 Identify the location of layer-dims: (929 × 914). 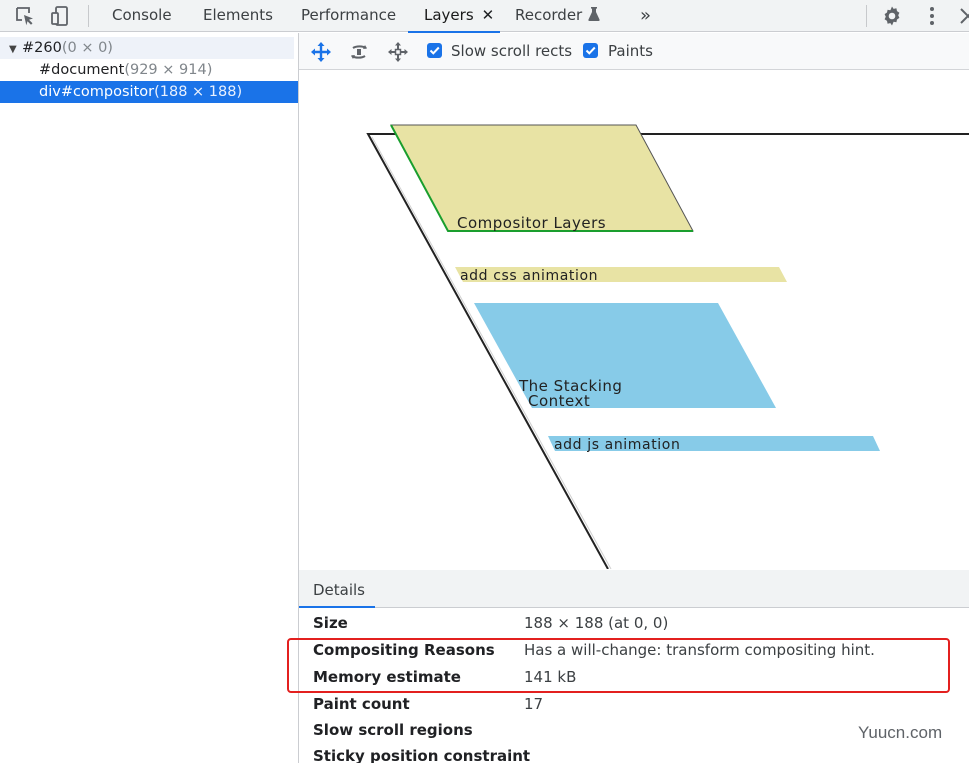
(168, 70).